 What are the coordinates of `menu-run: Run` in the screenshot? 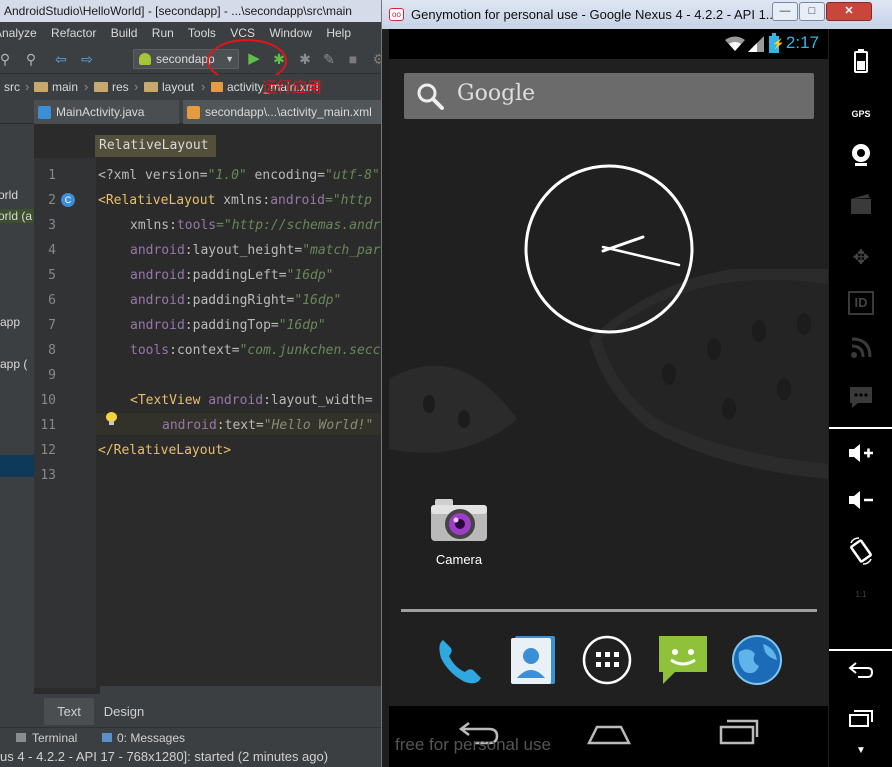 It's located at (163, 33).